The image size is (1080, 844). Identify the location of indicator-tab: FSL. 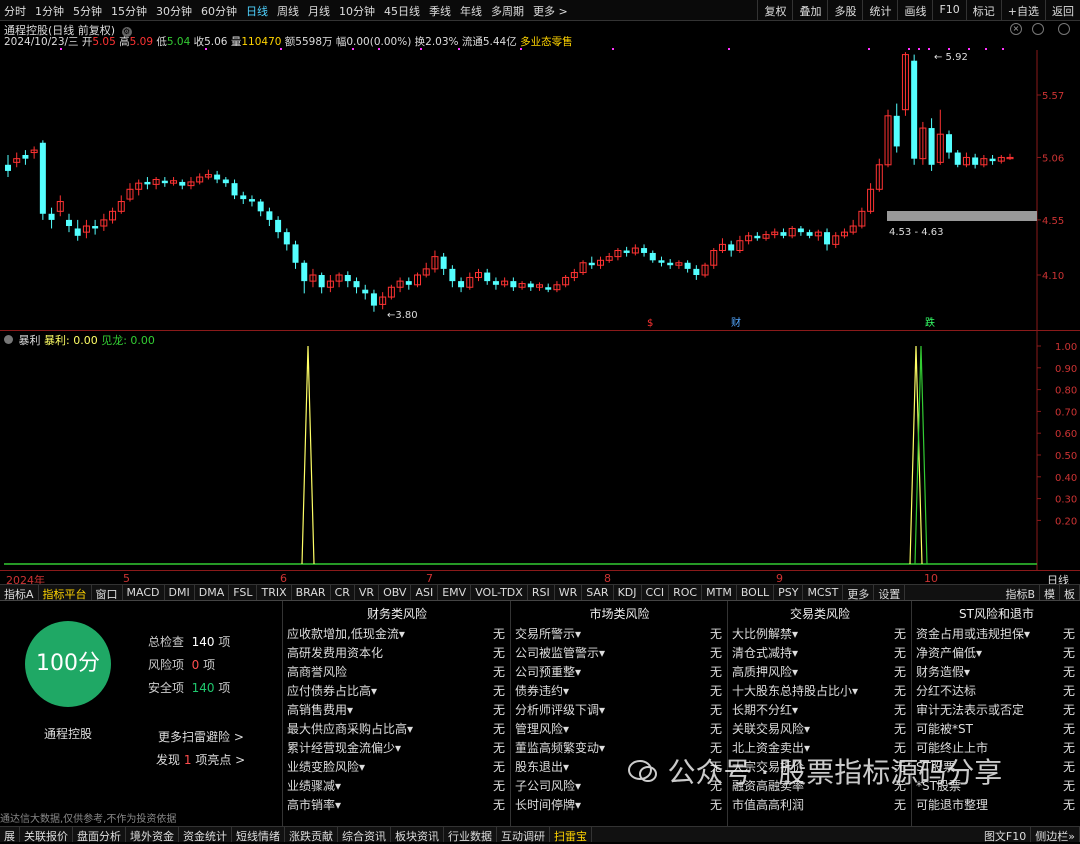
(243, 592).